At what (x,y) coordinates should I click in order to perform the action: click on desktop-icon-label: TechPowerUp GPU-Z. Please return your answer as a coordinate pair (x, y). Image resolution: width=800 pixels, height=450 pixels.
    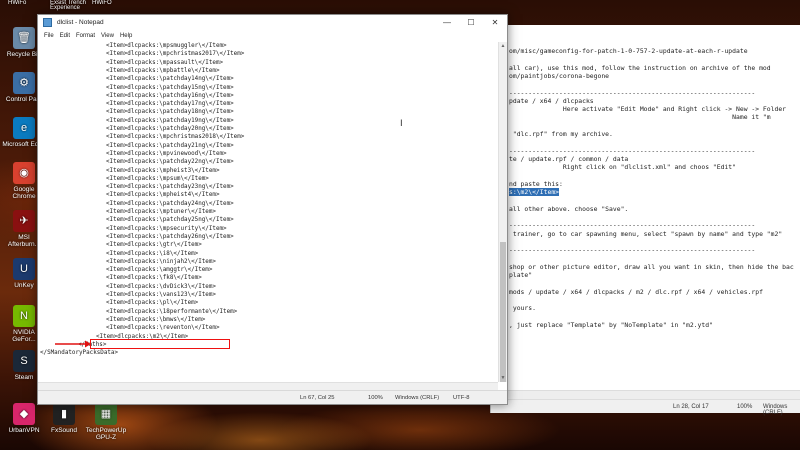
    Looking at the image, I should click on (106, 434).